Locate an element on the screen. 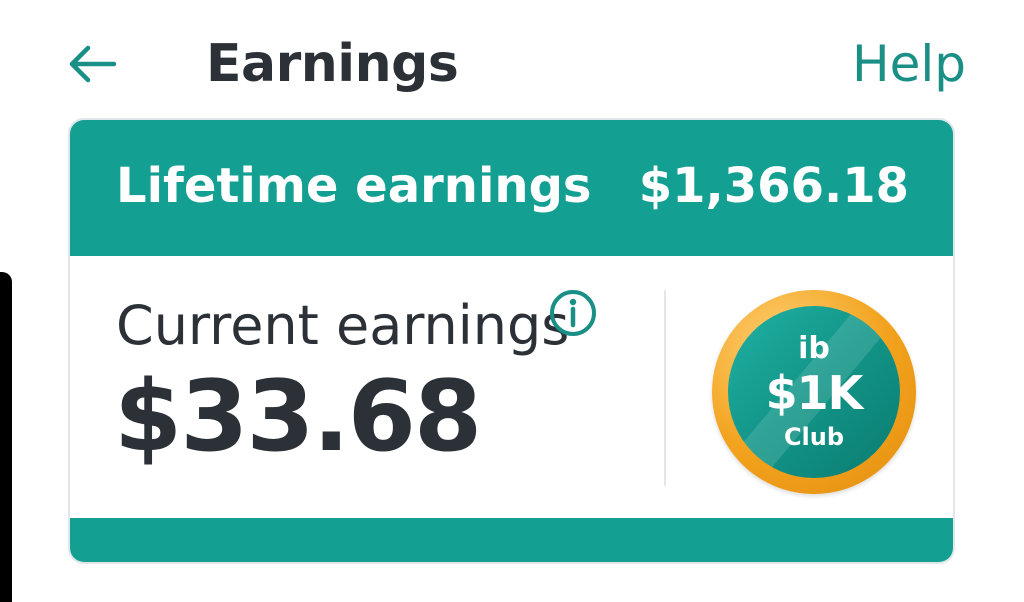 The height and width of the screenshot is (602, 1024). arrow-left-icon is located at coordinates (93, 64).